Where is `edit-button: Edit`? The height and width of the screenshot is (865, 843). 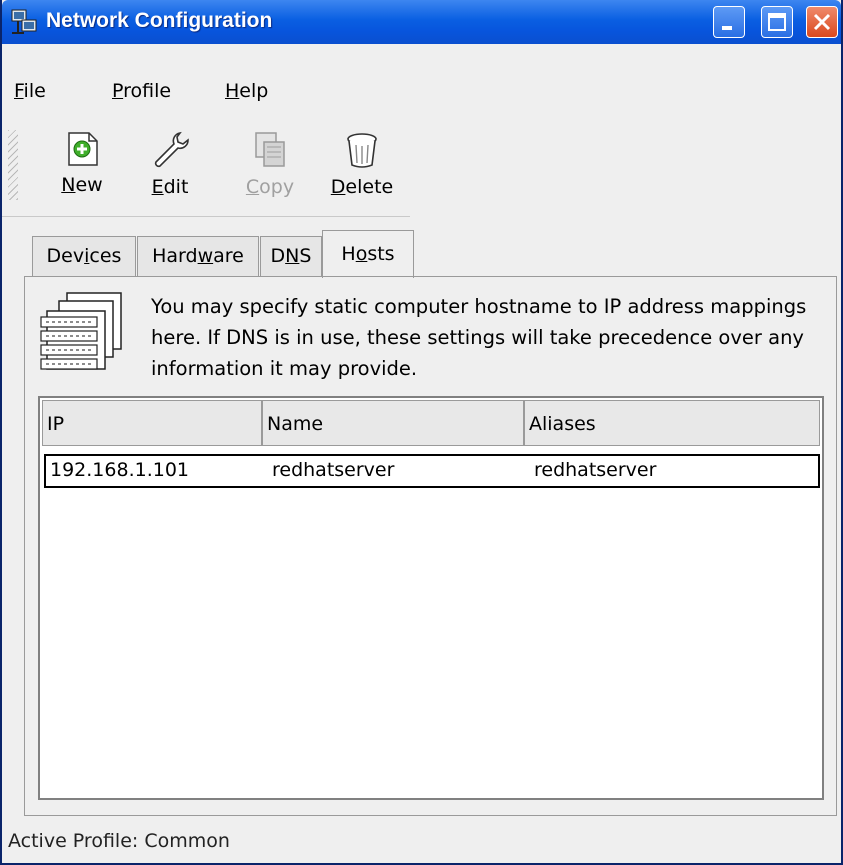 edit-button: Edit is located at coordinates (170, 164).